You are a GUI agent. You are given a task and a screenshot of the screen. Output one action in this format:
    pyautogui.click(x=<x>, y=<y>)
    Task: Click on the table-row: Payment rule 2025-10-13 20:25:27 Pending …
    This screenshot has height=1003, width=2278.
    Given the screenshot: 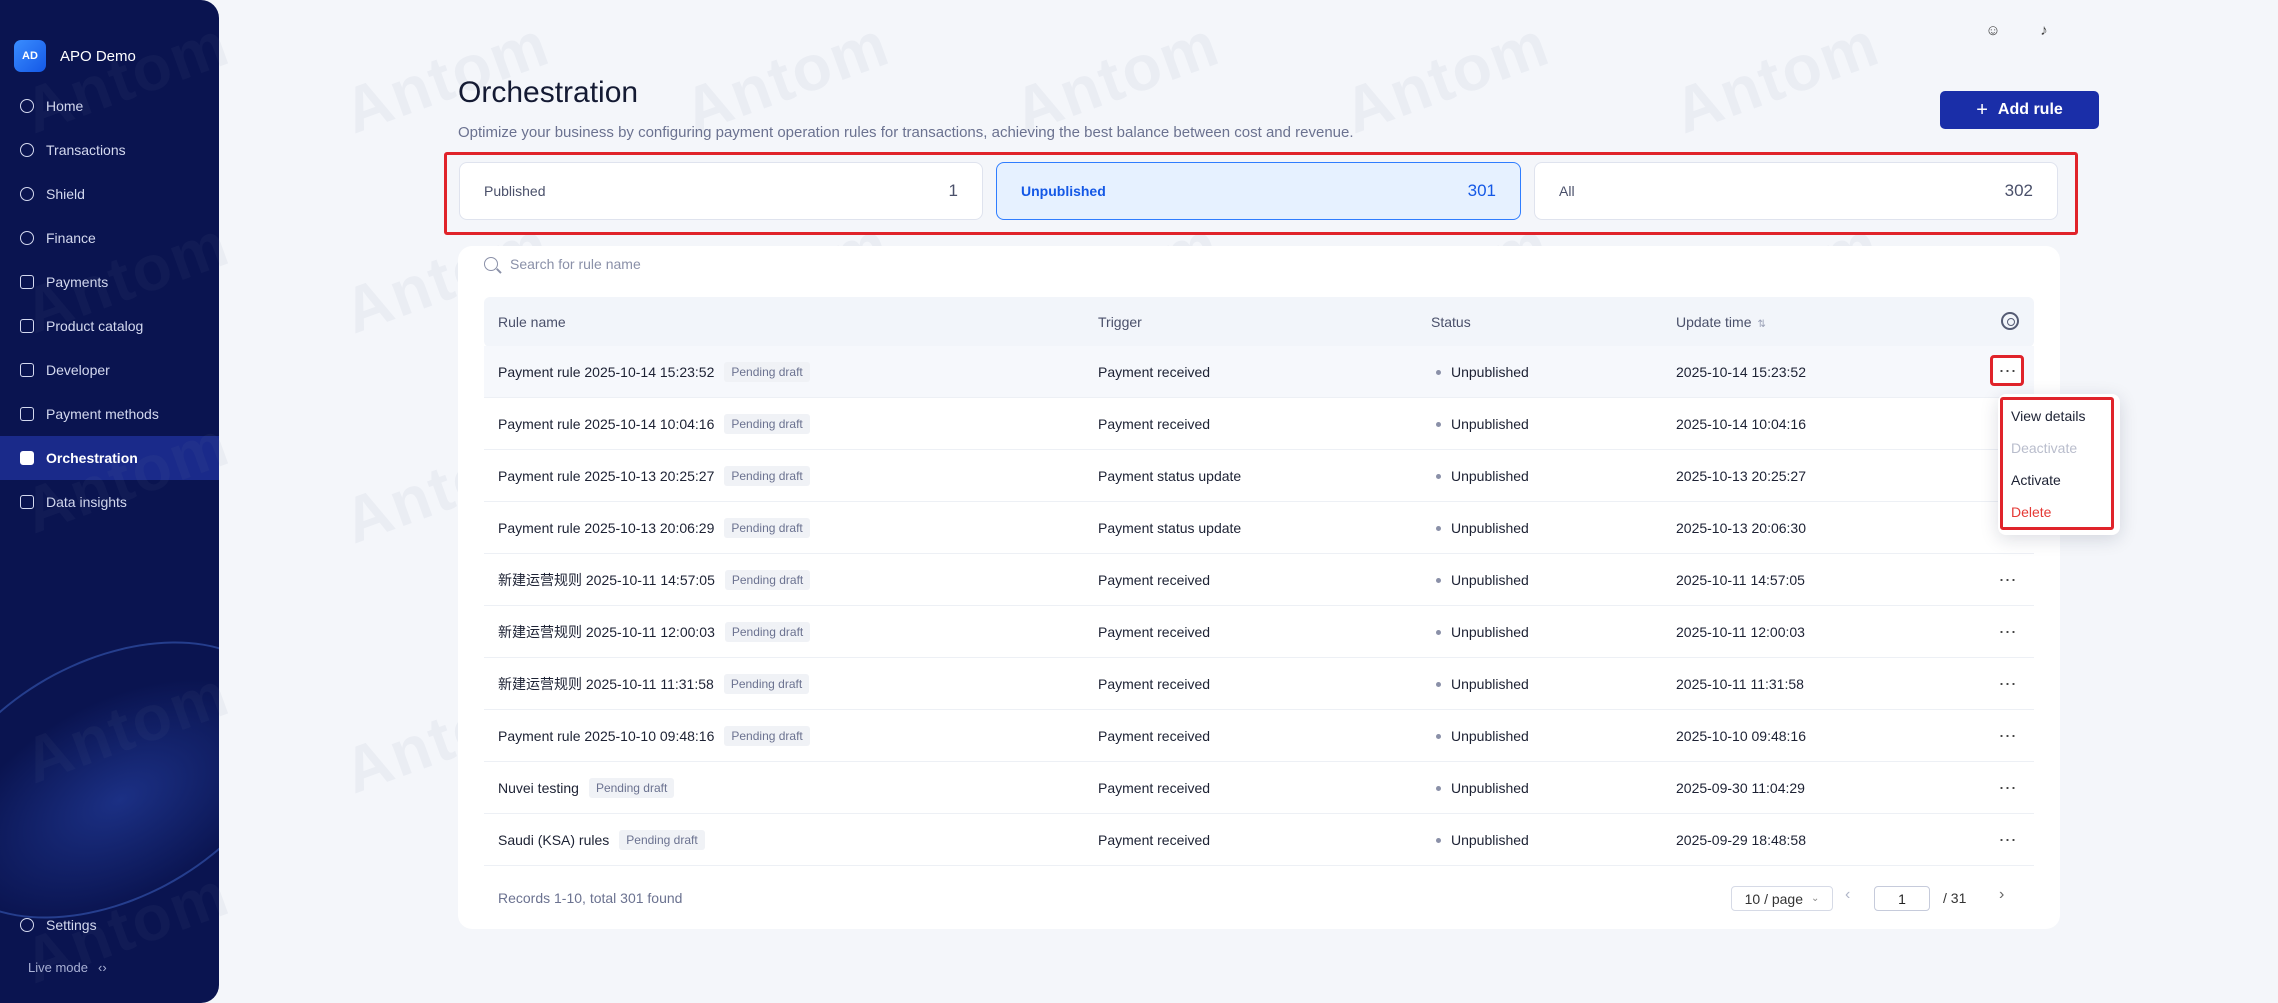 What is the action you would take?
    pyautogui.click(x=1259, y=476)
    